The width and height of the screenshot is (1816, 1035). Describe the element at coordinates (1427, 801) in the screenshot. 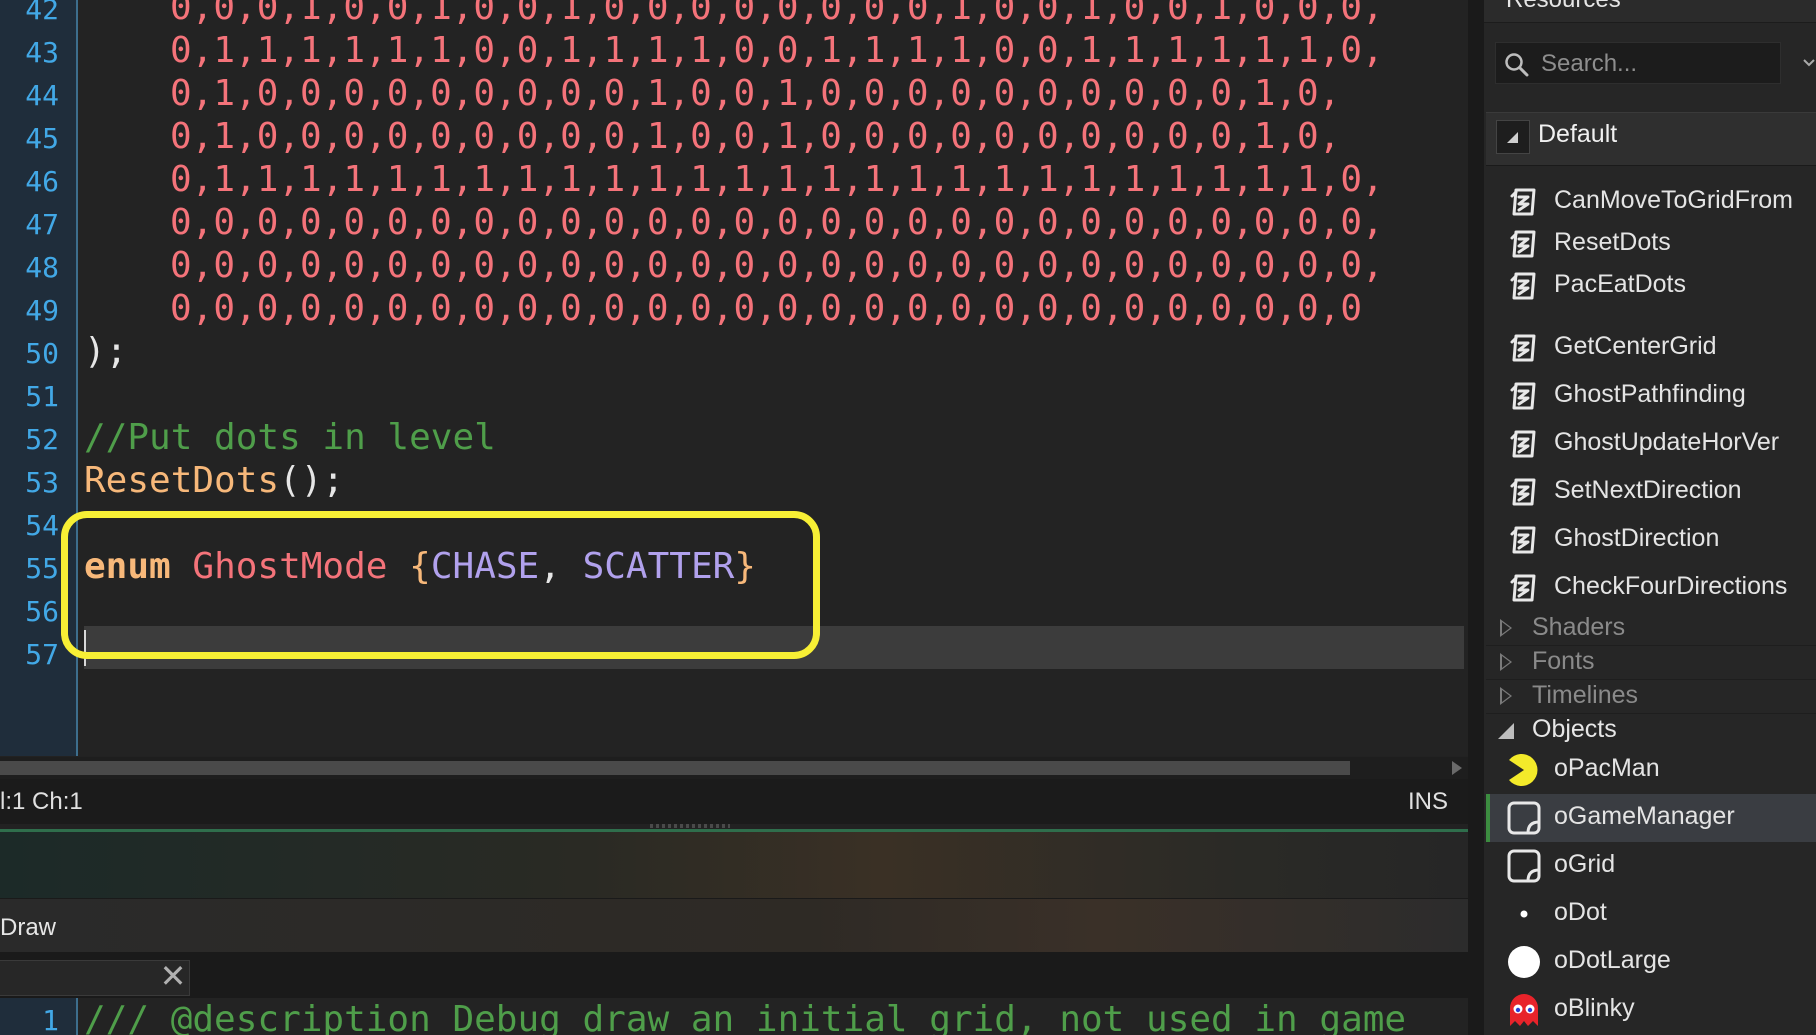

I see `insert-mode-indicator: INS` at that location.